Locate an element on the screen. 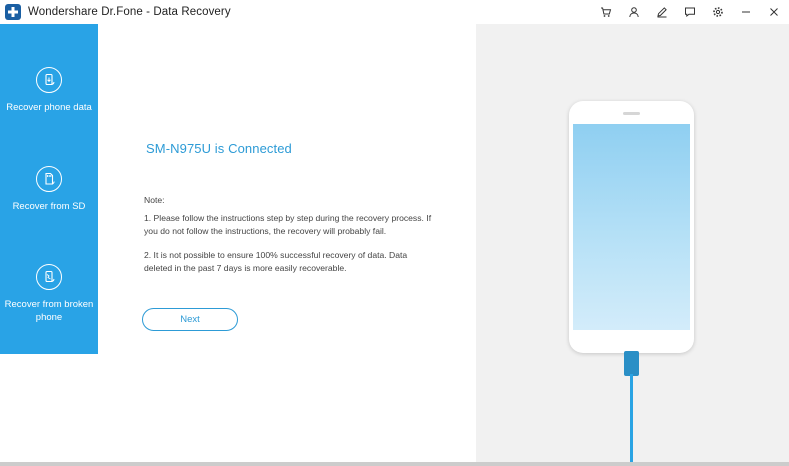 Image resolution: width=789 pixels, height=466 pixels. title-bar-controls is located at coordinates (685, 12).